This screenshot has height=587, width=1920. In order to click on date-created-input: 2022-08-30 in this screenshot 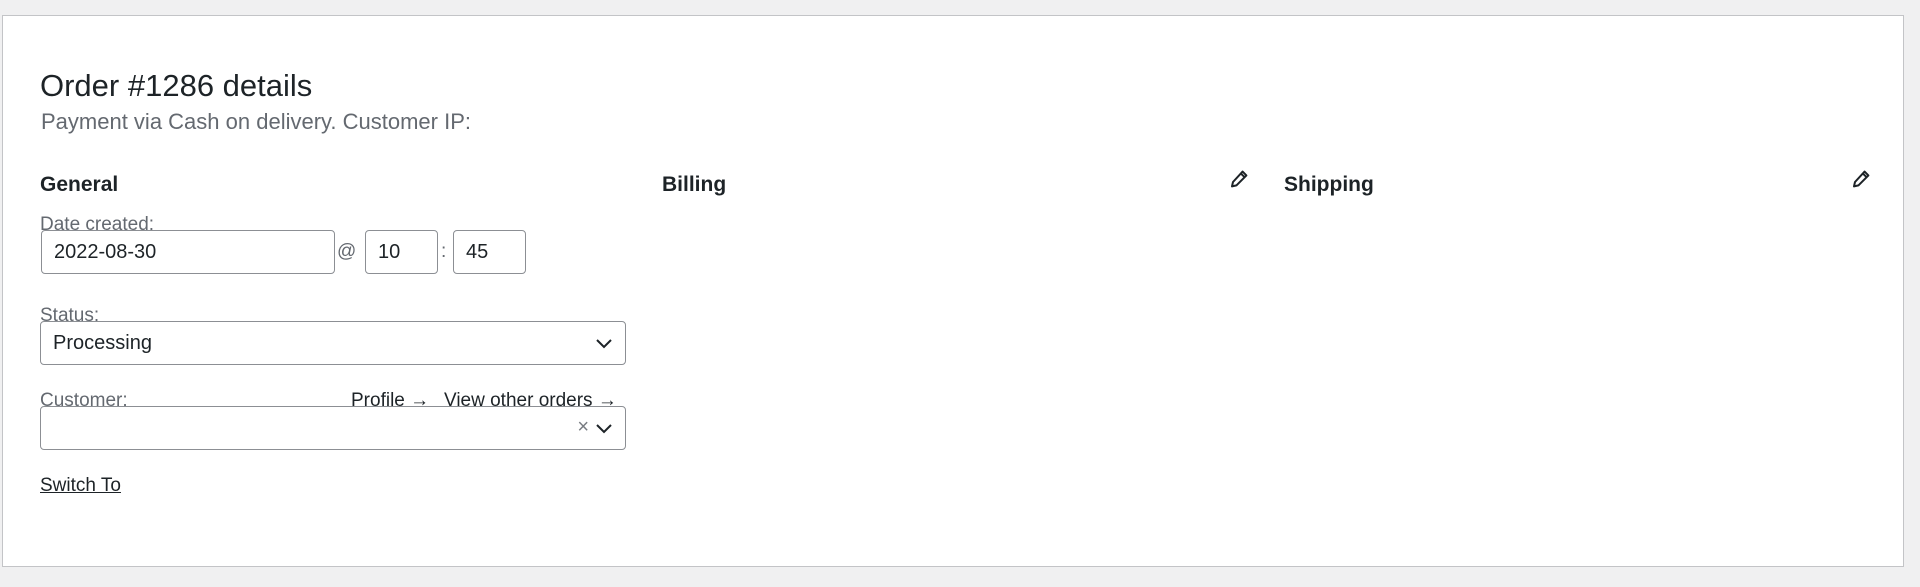, I will do `click(188, 252)`.